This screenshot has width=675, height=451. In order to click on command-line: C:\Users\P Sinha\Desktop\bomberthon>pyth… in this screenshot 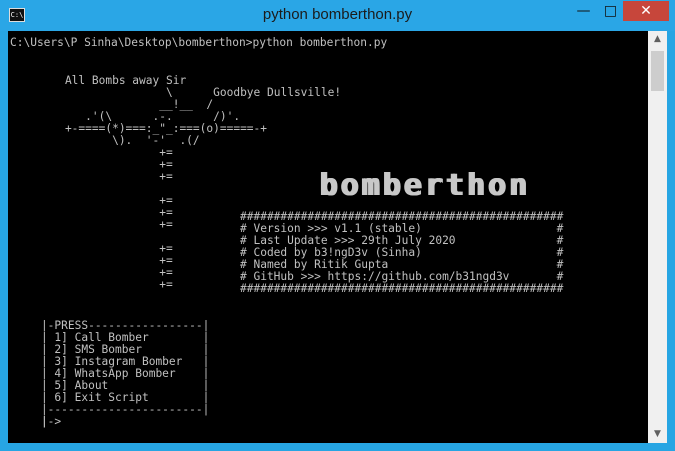, I will do `click(199, 42)`.